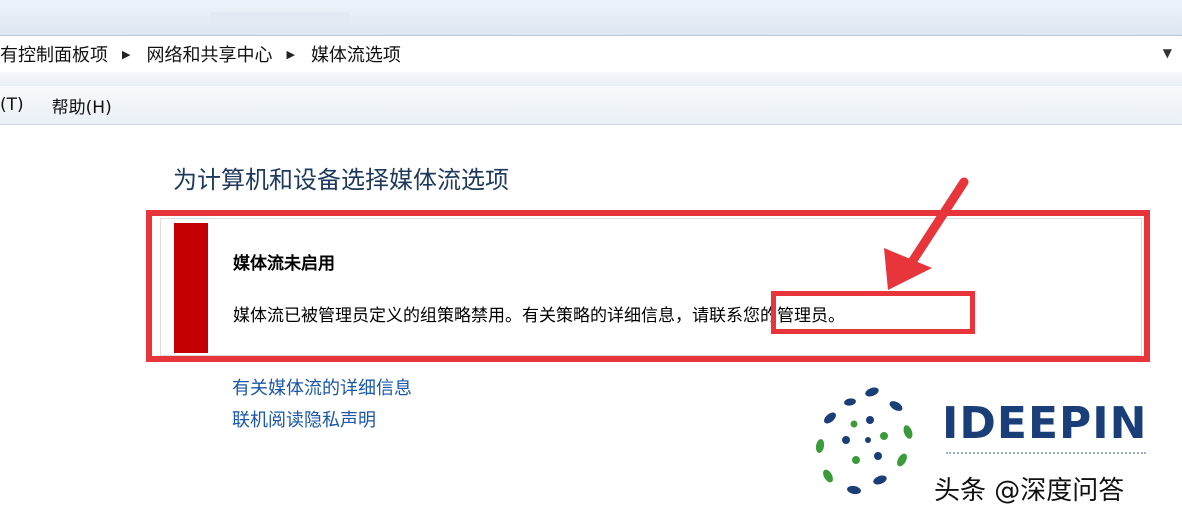  I want to click on privacy-statement-link: 联机阅读隐私声明, so click(304, 419).